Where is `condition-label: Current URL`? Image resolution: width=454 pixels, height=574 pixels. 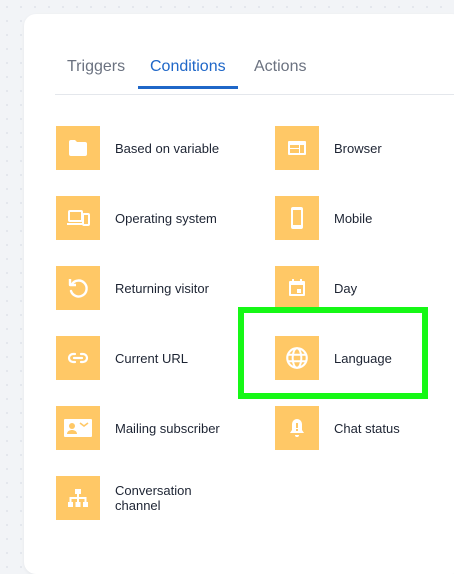 condition-label: Current URL is located at coordinates (151, 358).